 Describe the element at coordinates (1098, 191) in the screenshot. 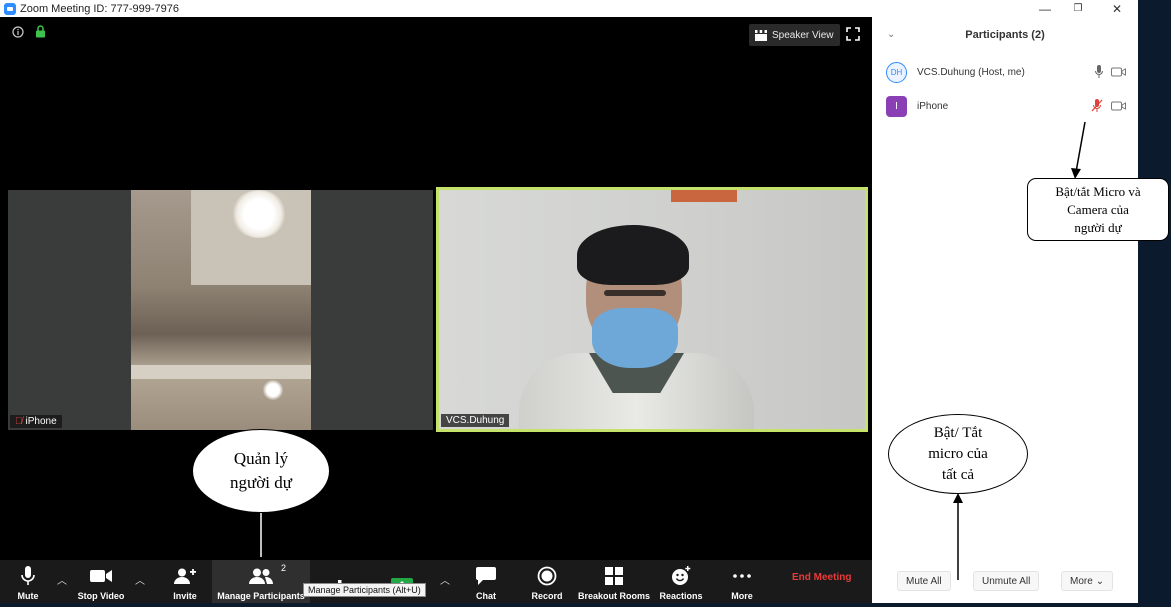

I see `annotation-text: Bật/tắt Micro và` at that location.